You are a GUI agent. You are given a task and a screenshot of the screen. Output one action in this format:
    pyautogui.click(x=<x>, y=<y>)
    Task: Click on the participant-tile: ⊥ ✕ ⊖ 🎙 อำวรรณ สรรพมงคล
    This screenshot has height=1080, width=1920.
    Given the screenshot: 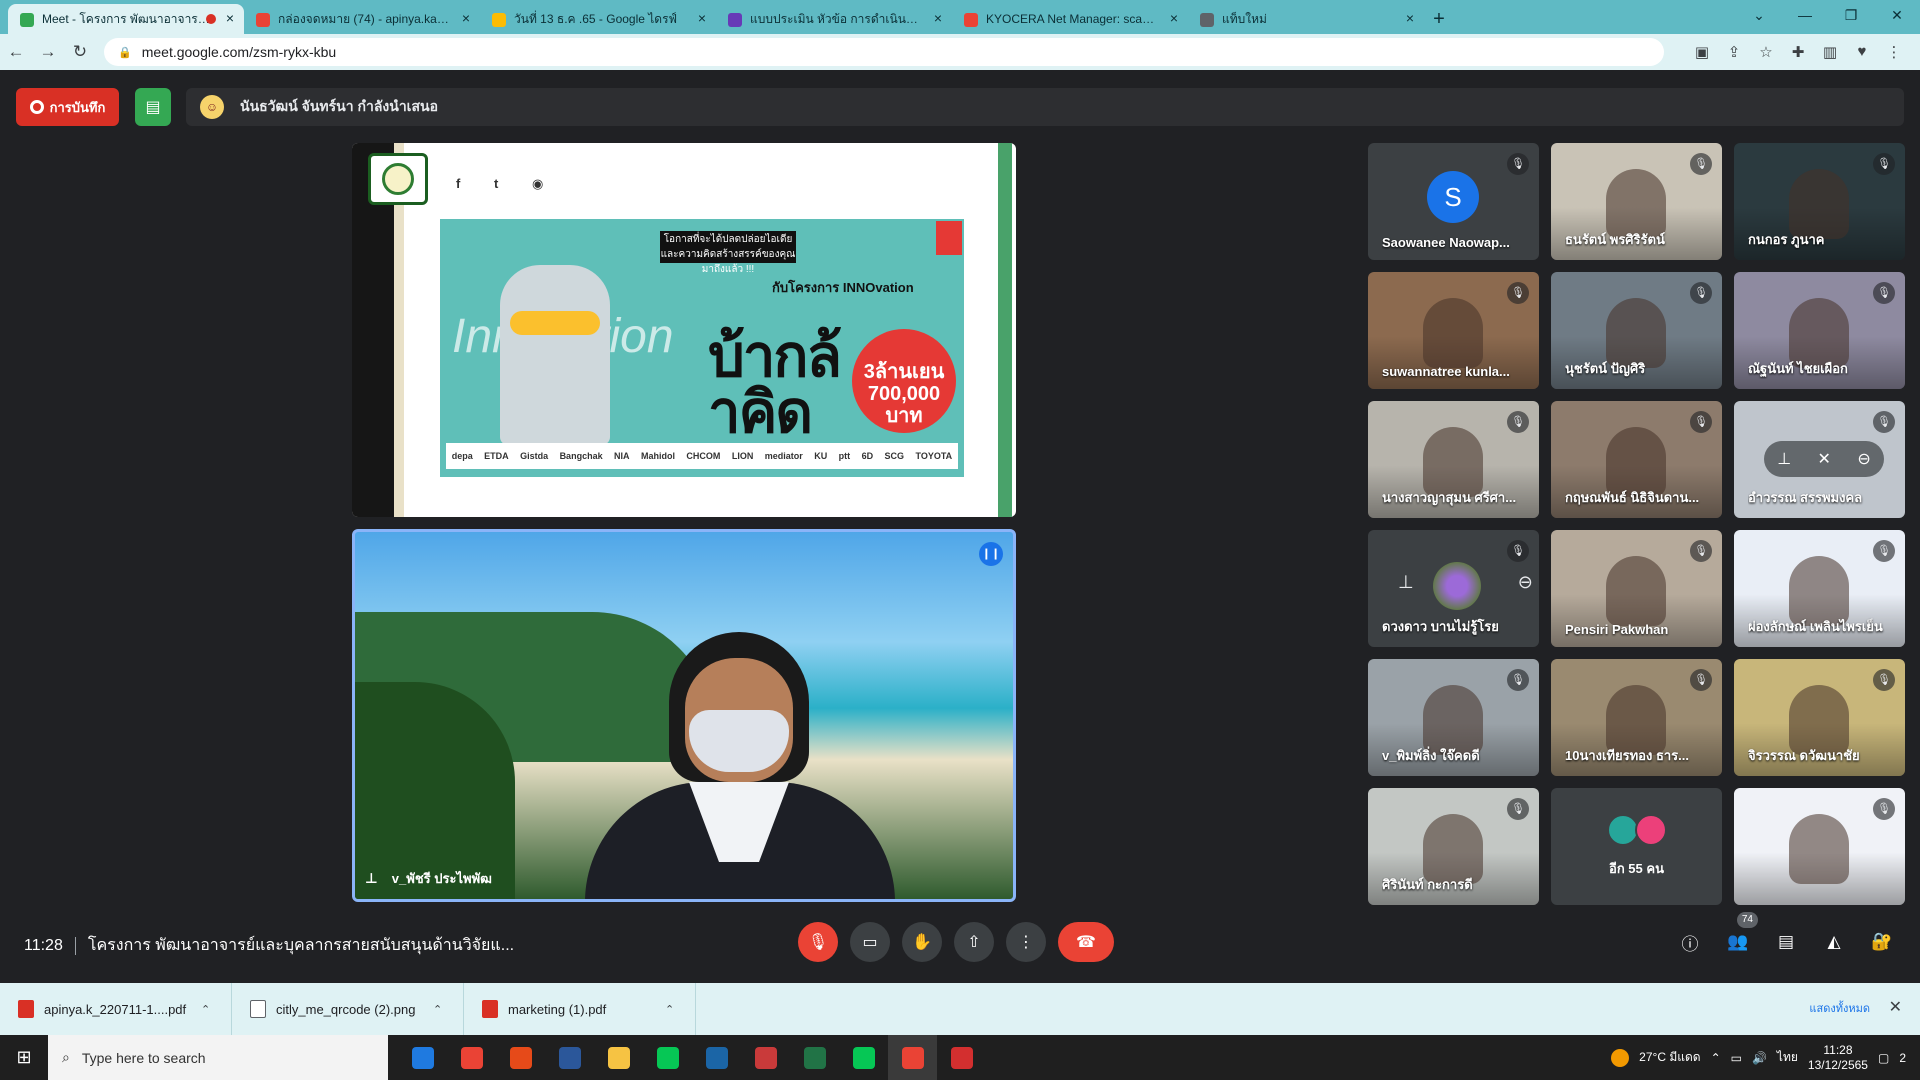 What is the action you would take?
    pyautogui.click(x=1819, y=459)
    